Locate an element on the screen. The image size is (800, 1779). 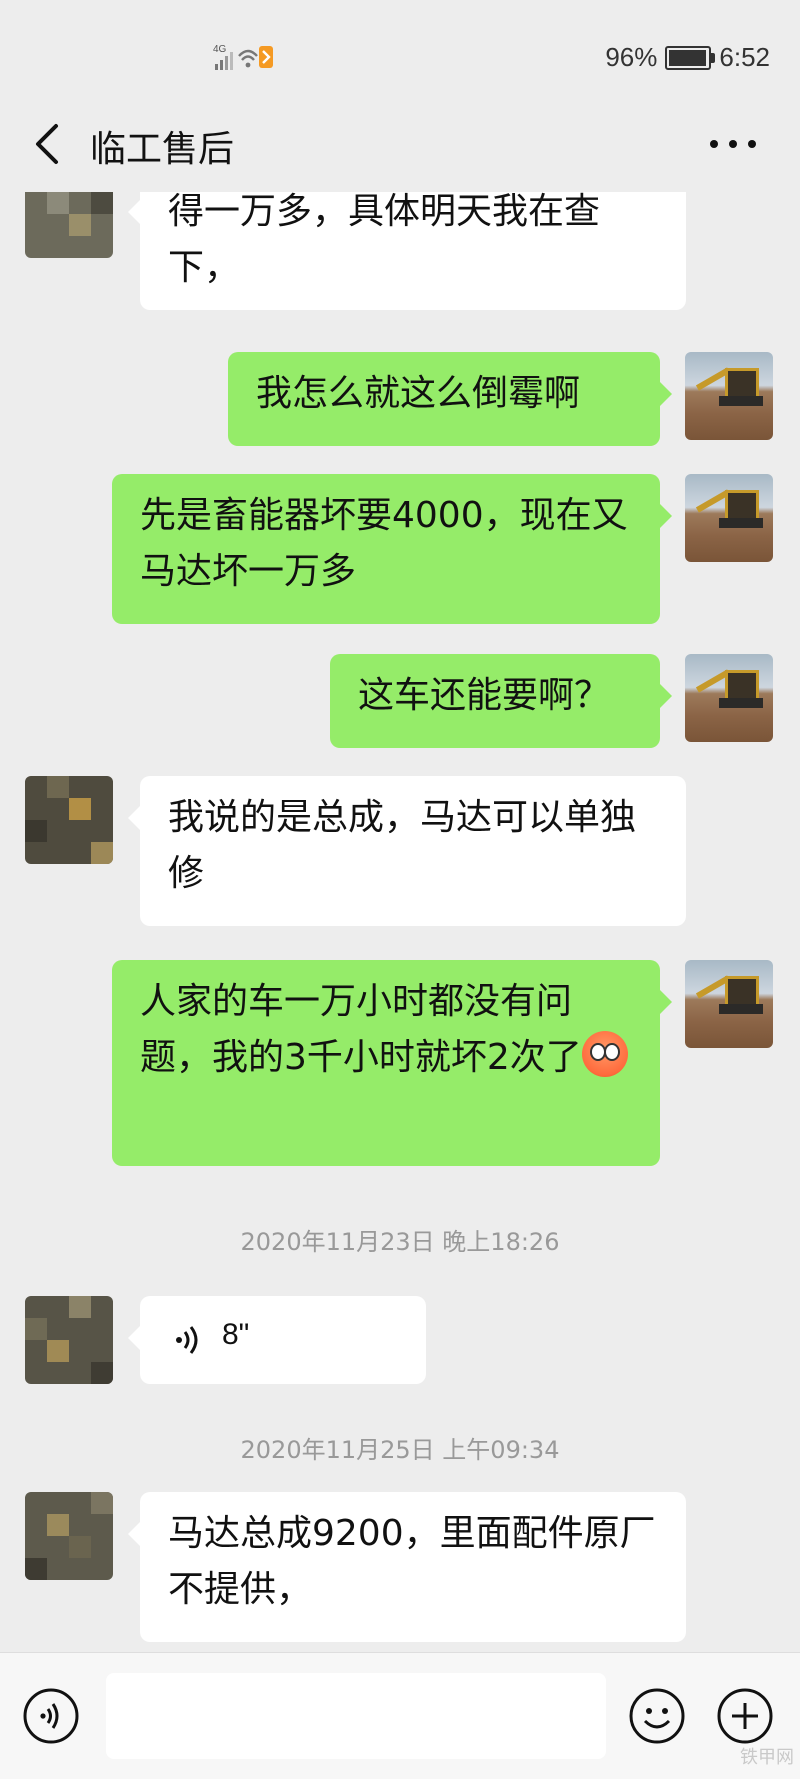
timestamp: 2020年11月23日 晚上18:26 is located at coordinates (400, 1242).